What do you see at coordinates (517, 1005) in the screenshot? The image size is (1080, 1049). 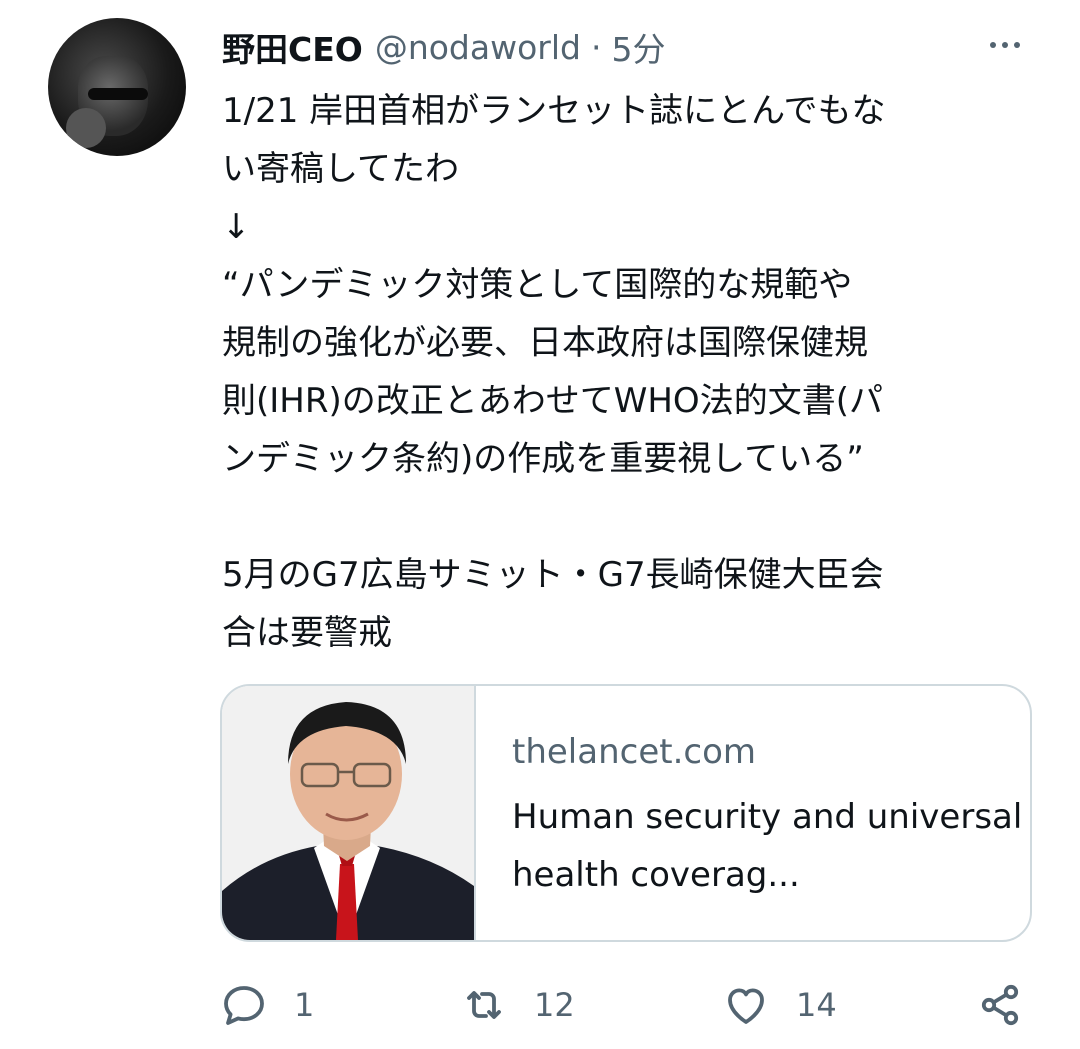 I see `retweet-button: 12` at bounding box center [517, 1005].